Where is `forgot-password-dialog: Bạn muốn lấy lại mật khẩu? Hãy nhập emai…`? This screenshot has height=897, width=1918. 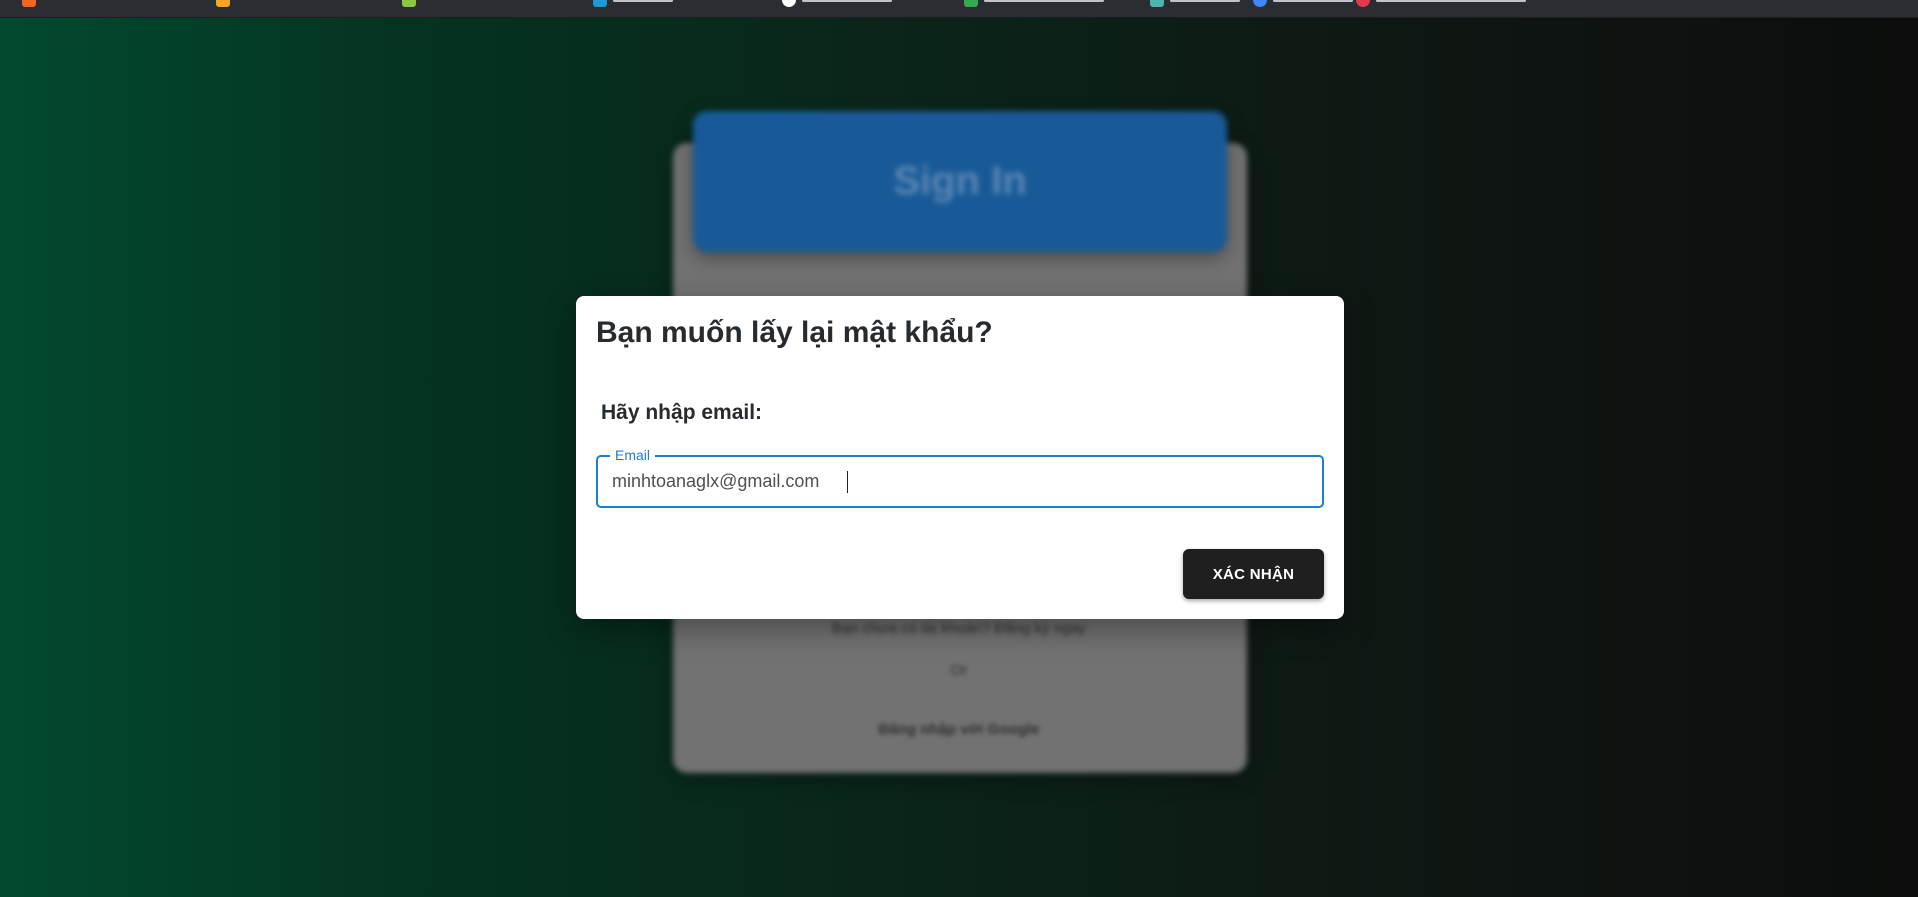
forgot-password-dialog: Bạn muốn lấy lại mật khẩu? Hãy nhập emai… is located at coordinates (960, 457).